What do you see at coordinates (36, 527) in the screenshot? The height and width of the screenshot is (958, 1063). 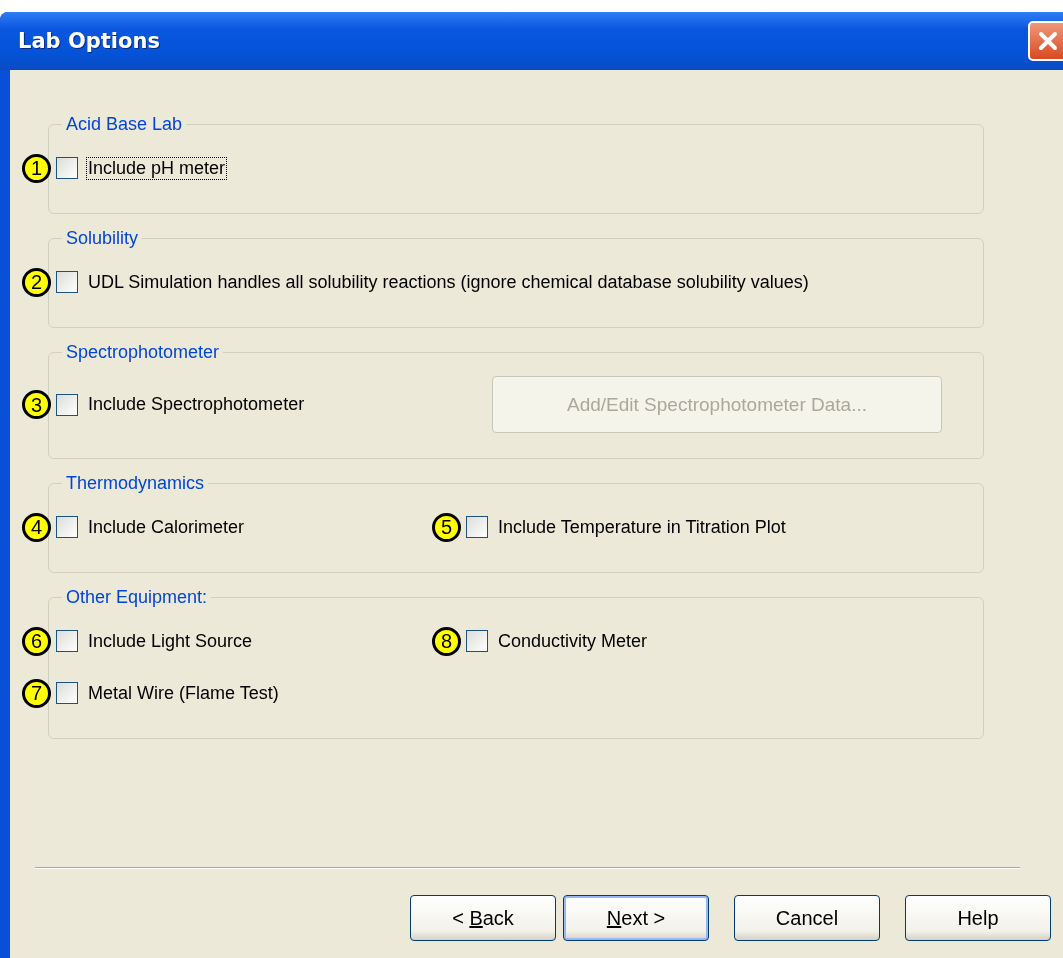 I see `number-badge: 4` at bounding box center [36, 527].